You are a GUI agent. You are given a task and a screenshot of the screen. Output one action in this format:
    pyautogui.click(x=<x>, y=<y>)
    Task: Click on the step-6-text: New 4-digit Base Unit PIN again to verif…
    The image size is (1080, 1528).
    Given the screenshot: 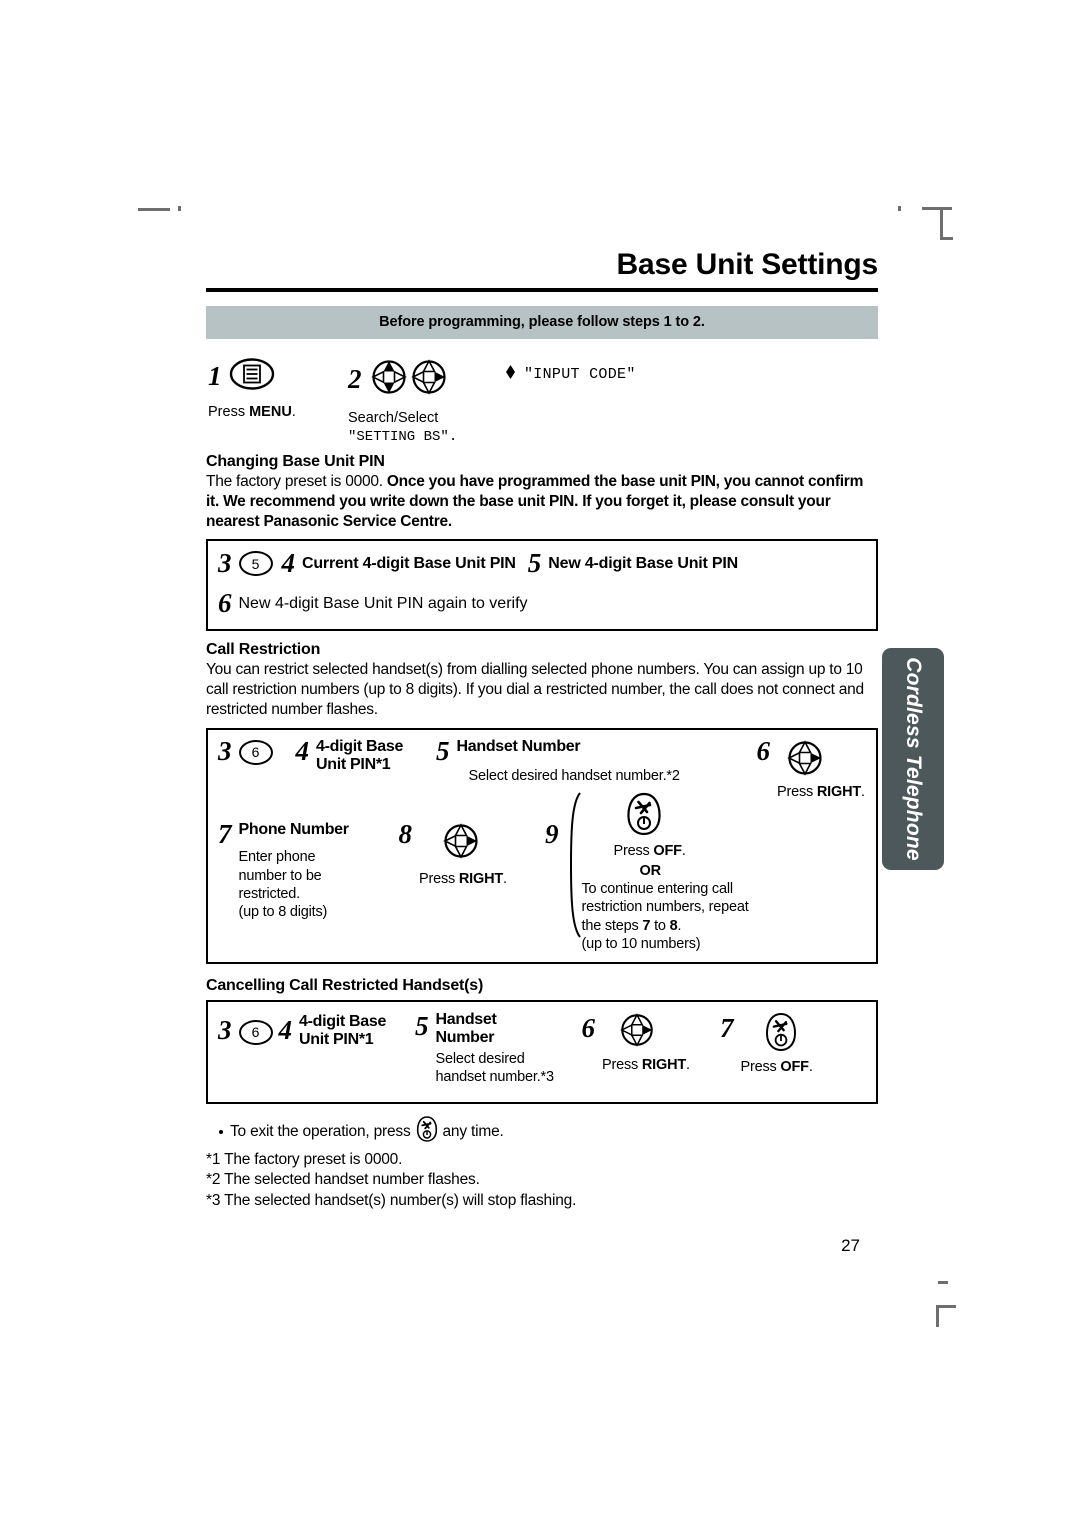 What is the action you would take?
    pyautogui.click(x=383, y=603)
    